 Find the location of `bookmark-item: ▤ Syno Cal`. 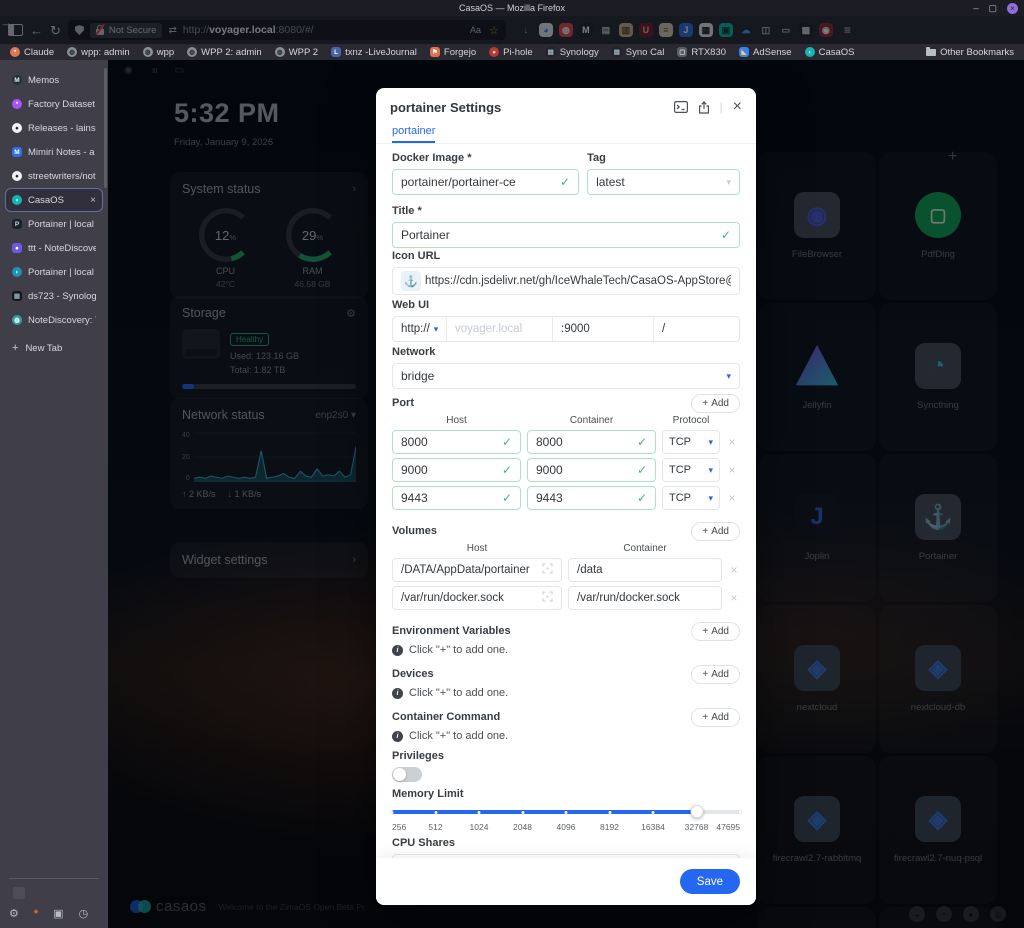

bookmark-item: ▤ Syno Cal is located at coordinates (637, 52).